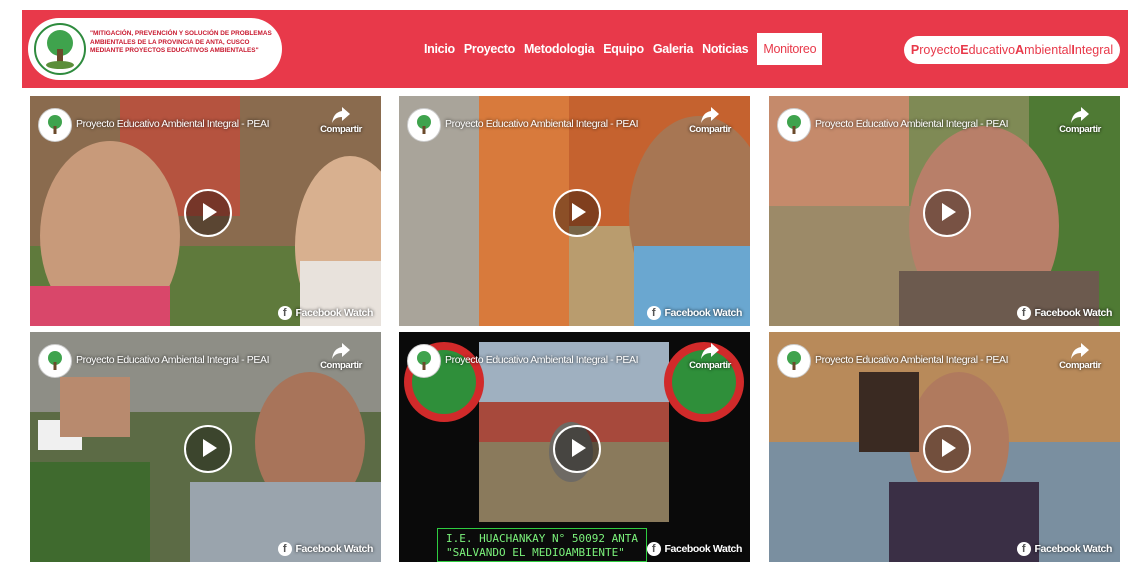 The width and height of the screenshot is (1128, 562). What do you see at coordinates (915, 50) in the screenshot?
I see `brand-letter: P` at bounding box center [915, 50].